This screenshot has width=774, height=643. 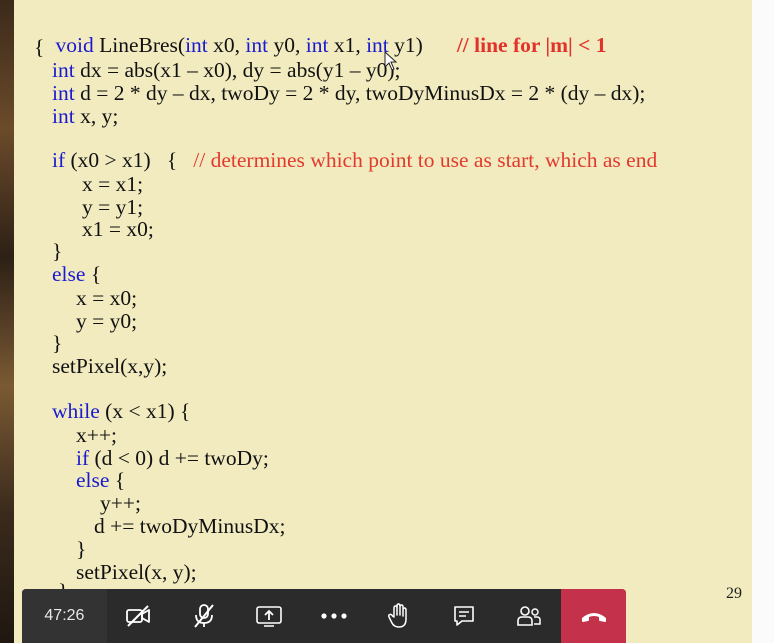 What do you see at coordinates (763, 321) in the screenshot?
I see `window-edge-right` at bounding box center [763, 321].